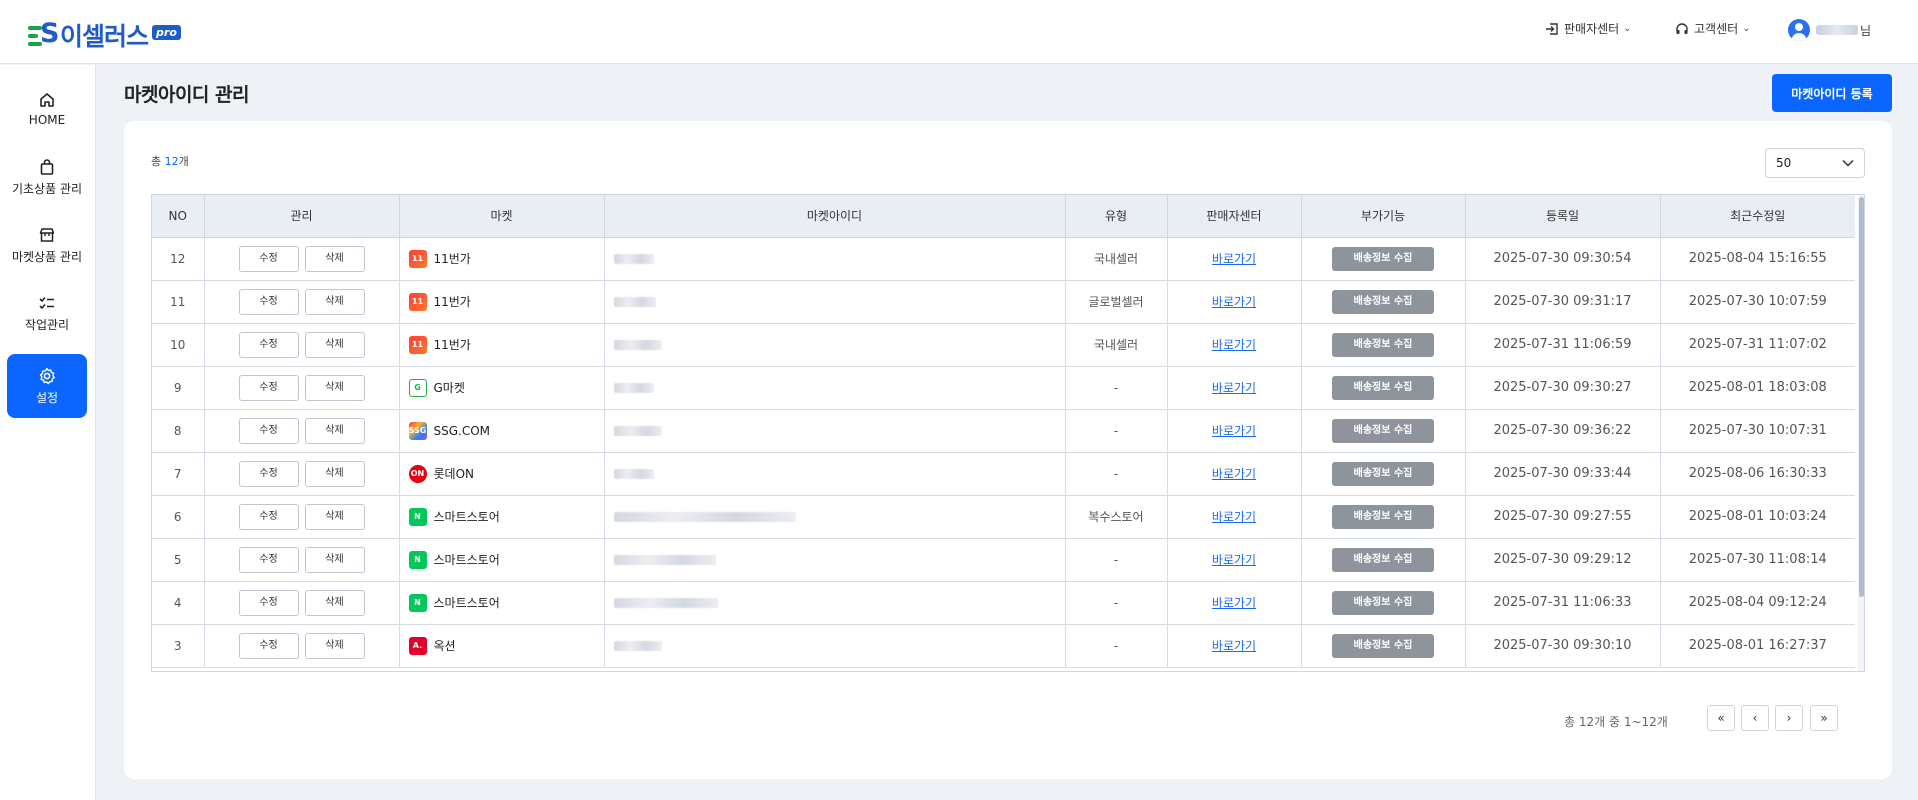 The width and height of the screenshot is (1918, 800). I want to click on market-name: 스마트스토어, so click(466, 517).